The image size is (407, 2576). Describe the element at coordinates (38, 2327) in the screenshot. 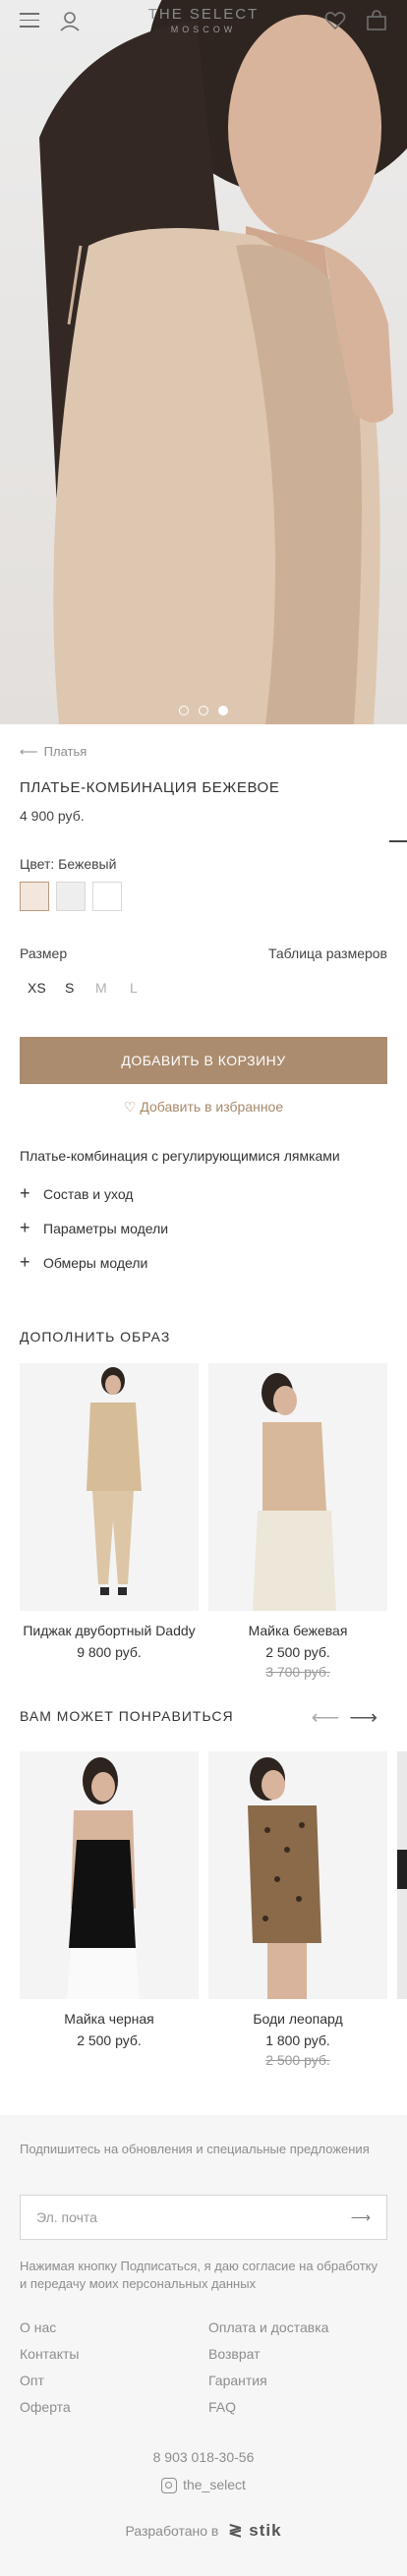

I see `footer-link-about: О нас` at that location.